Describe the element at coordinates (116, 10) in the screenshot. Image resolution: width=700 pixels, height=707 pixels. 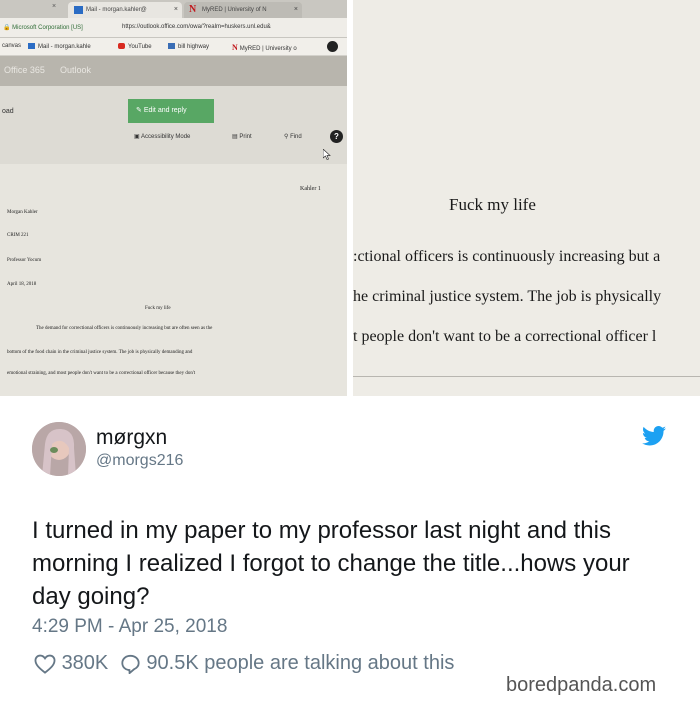
I see `tab-label: Mail - morgan.kahler@` at that location.